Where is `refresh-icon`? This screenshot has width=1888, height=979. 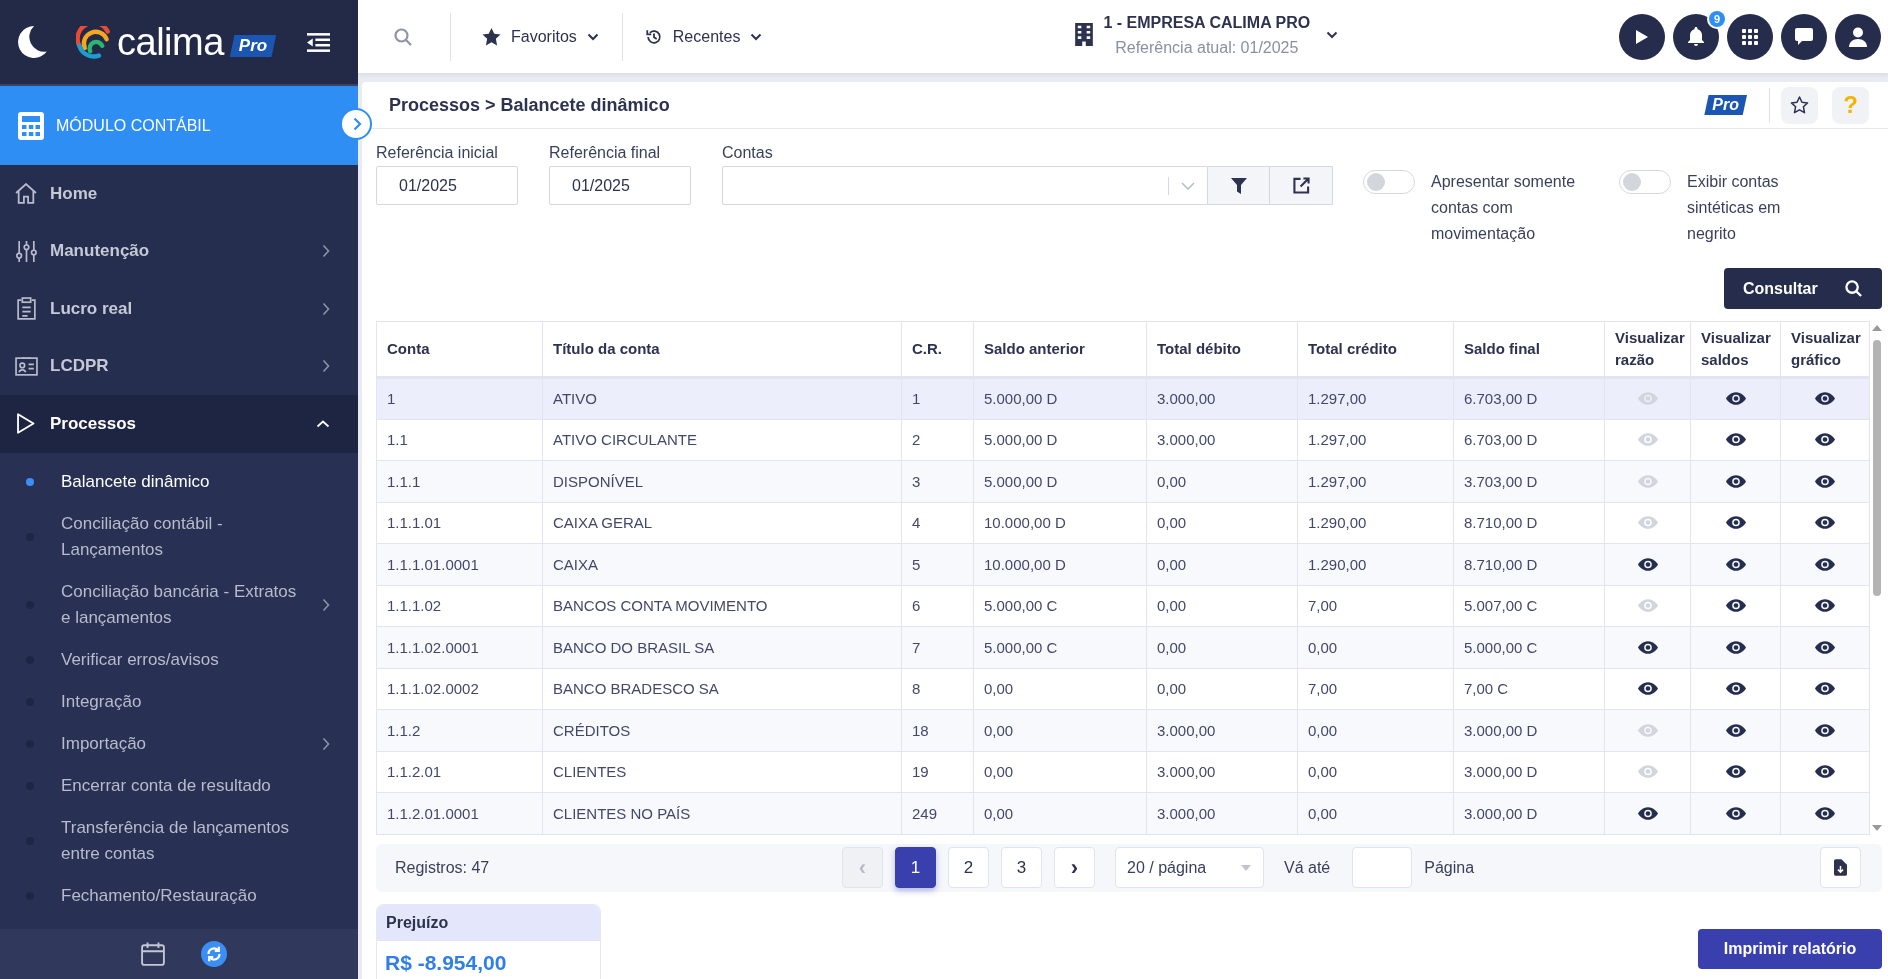 refresh-icon is located at coordinates (214, 954).